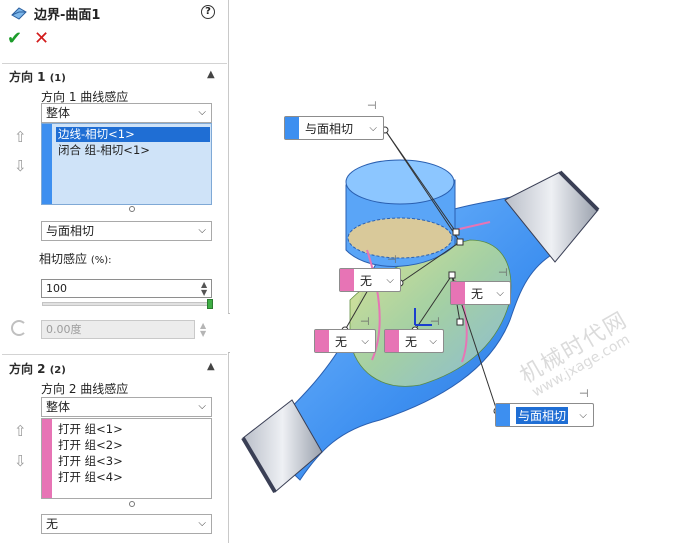  Describe the element at coordinates (118, 329) in the screenshot. I see `angle-input: 0.00度` at that location.